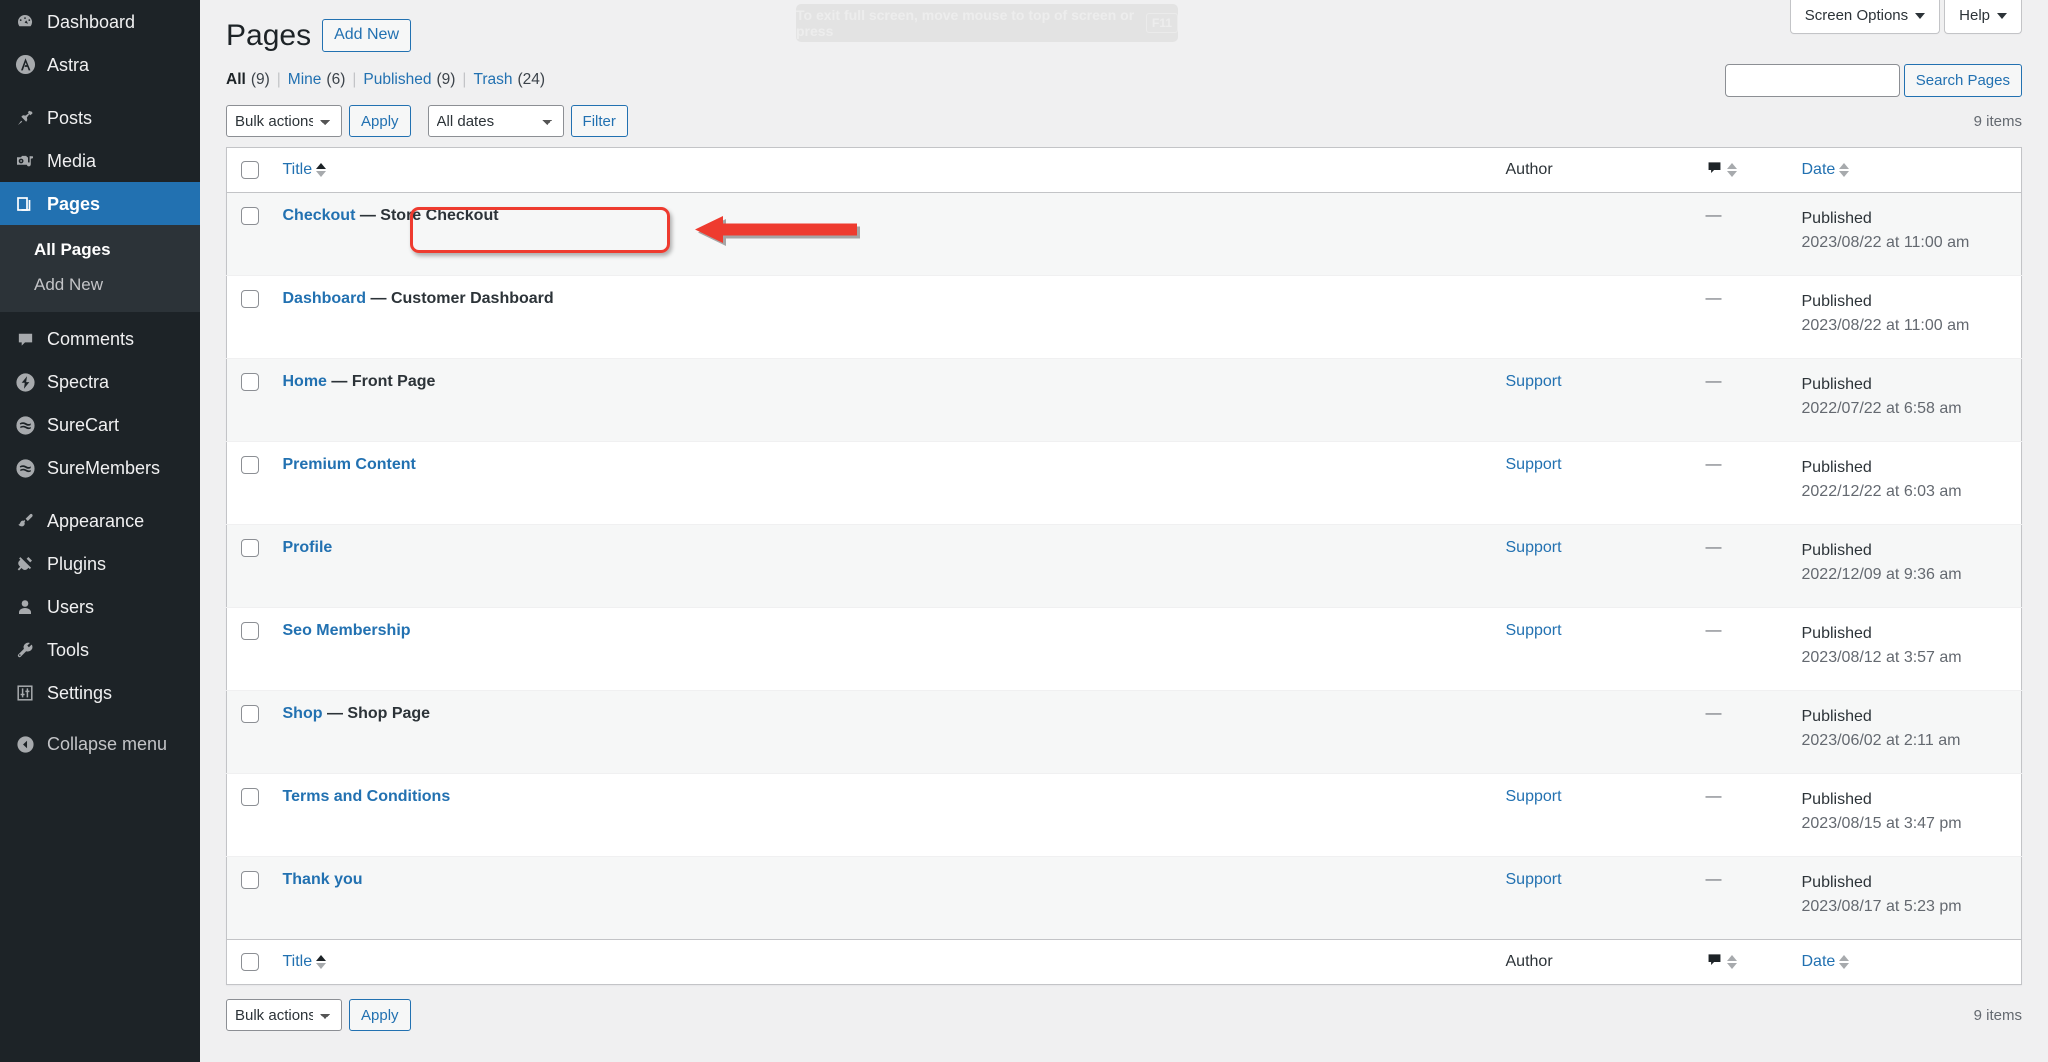 The width and height of the screenshot is (2048, 1062). I want to click on sort-comments-link-bottom, so click(1721, 962).